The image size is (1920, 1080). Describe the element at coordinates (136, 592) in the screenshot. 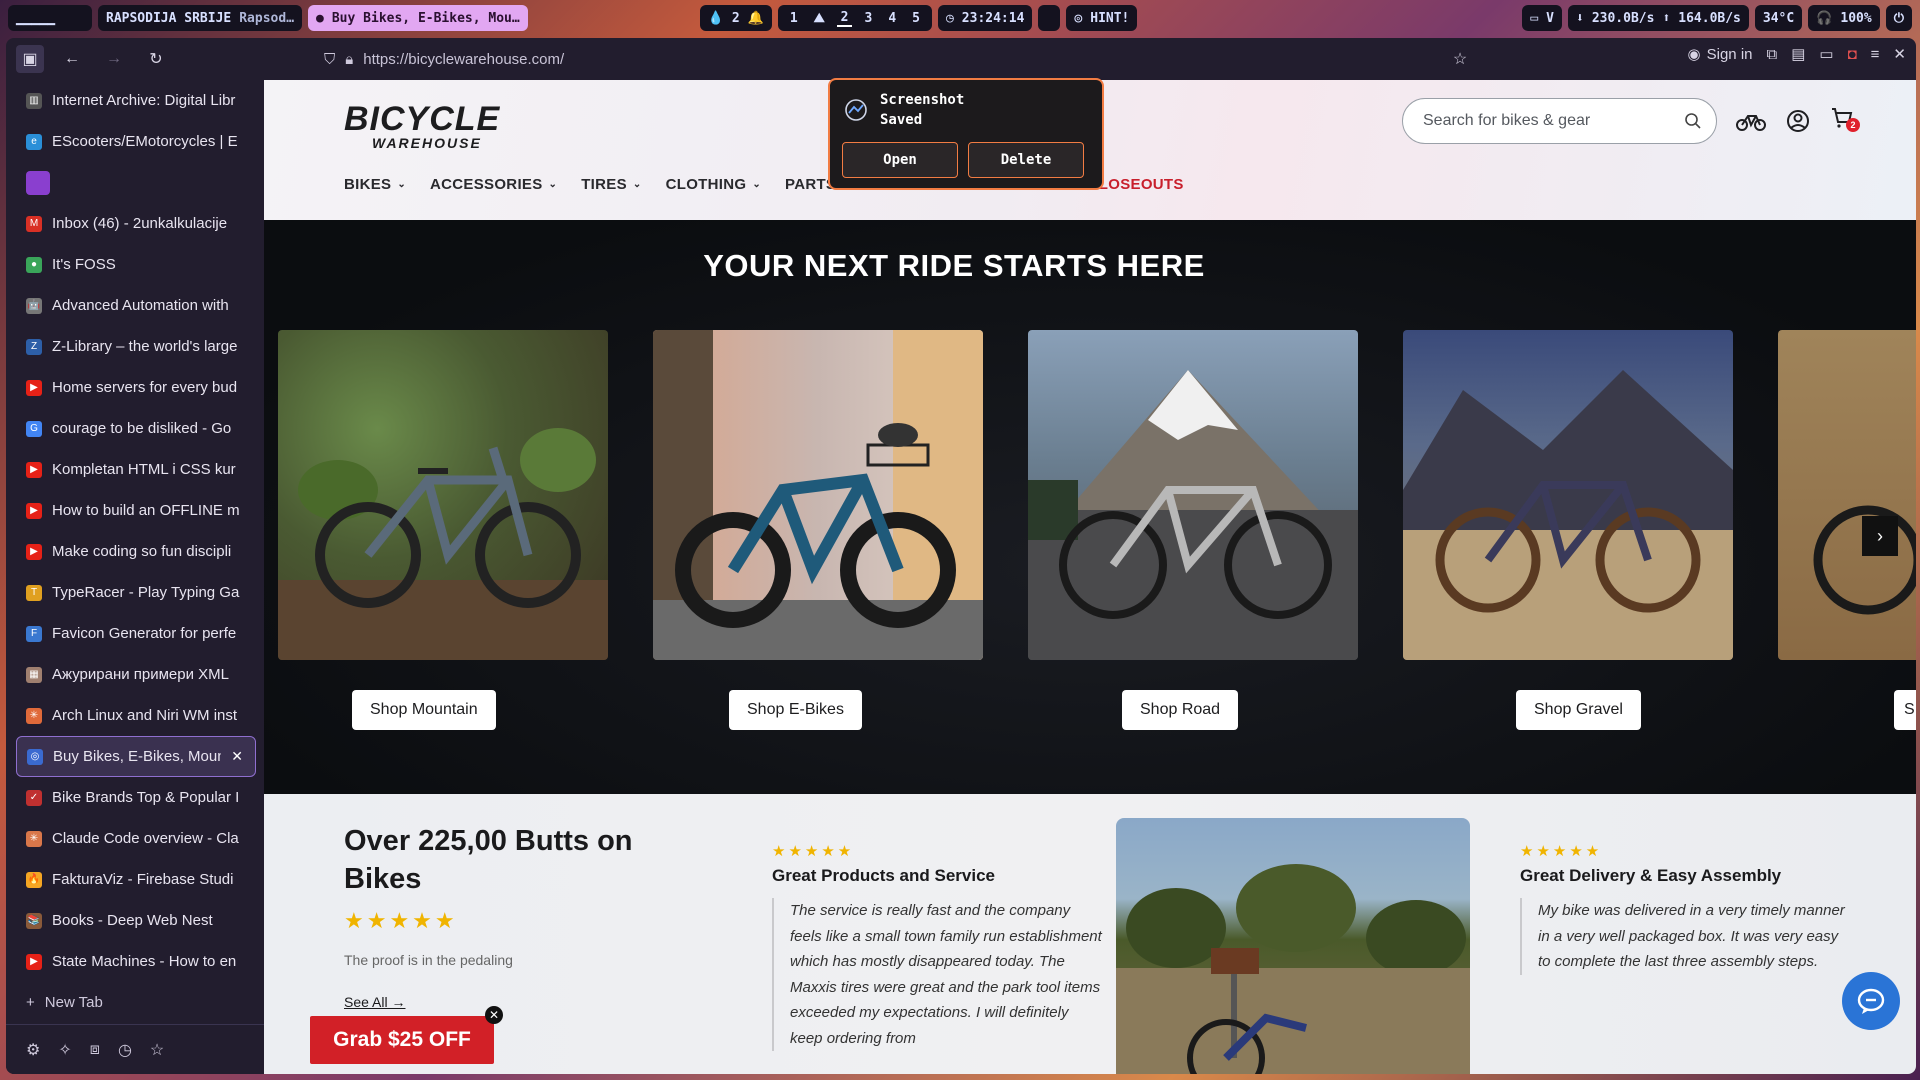

I see `tab-item: T TypeRacer - Play Typing Ga` at that location.